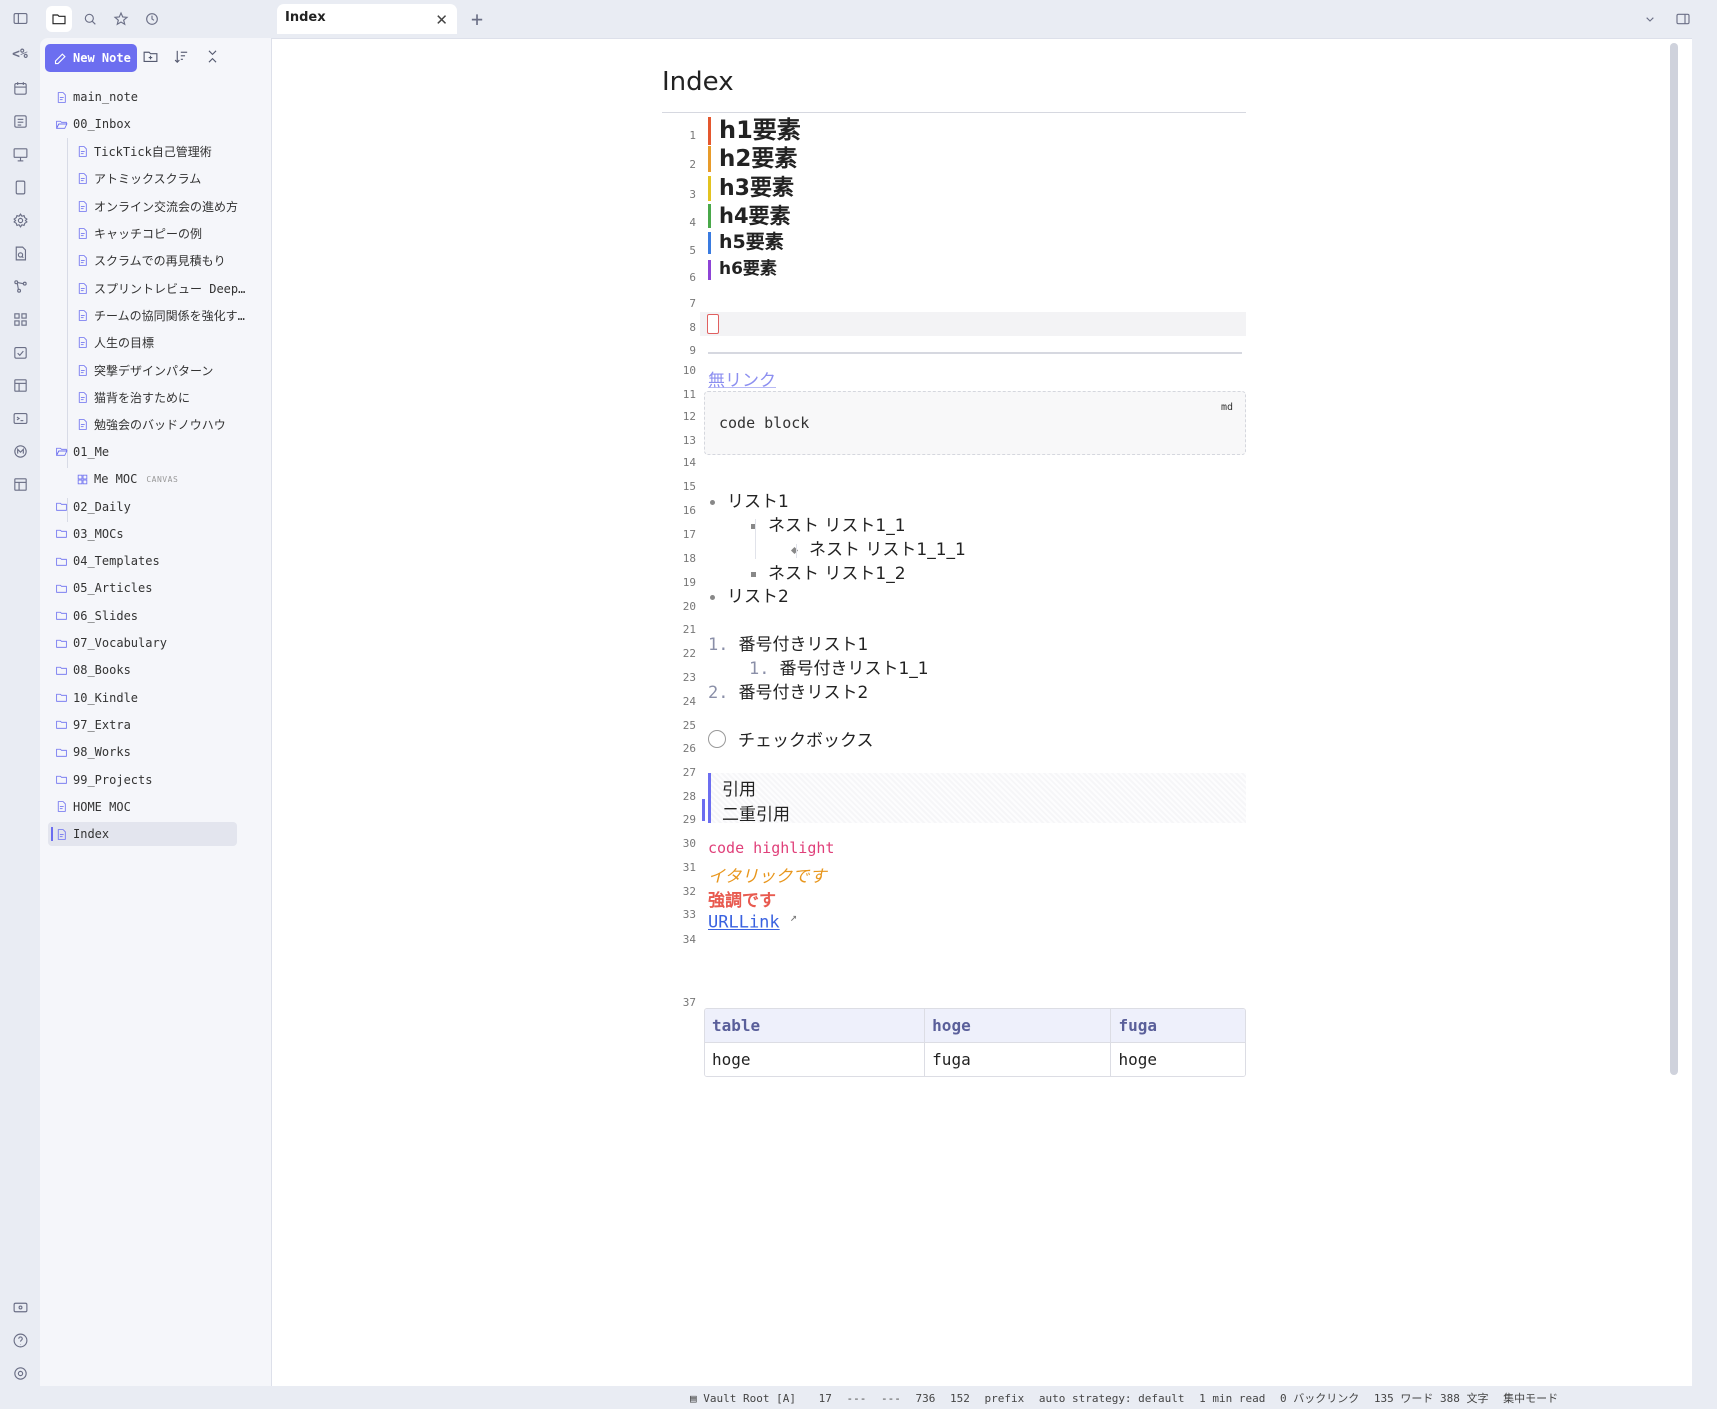  What do you see at coordinates (103, 780) in the screenshot?
I see `tree-folder: 99_Projects` at bounding box center [103, 780].